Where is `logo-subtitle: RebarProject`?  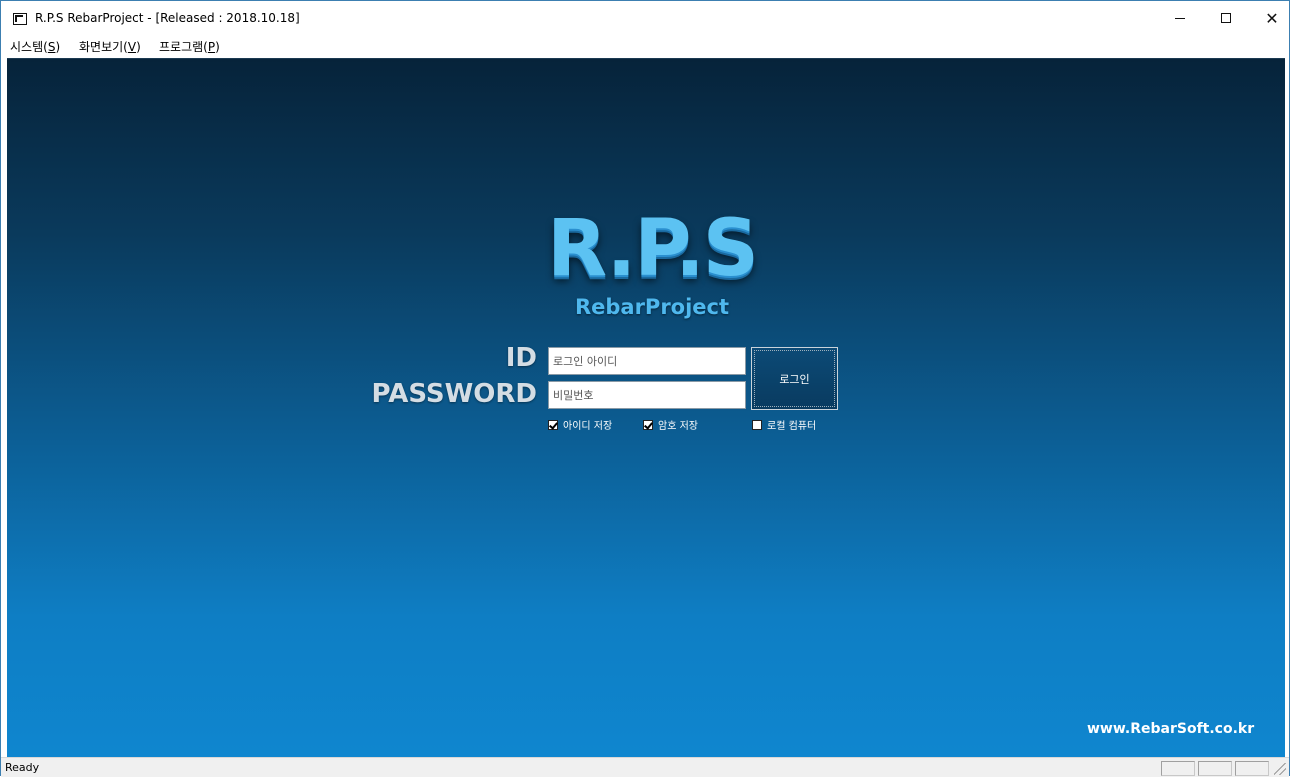
logo-subtitle: RebarProject is located at coordinates (652, 307).